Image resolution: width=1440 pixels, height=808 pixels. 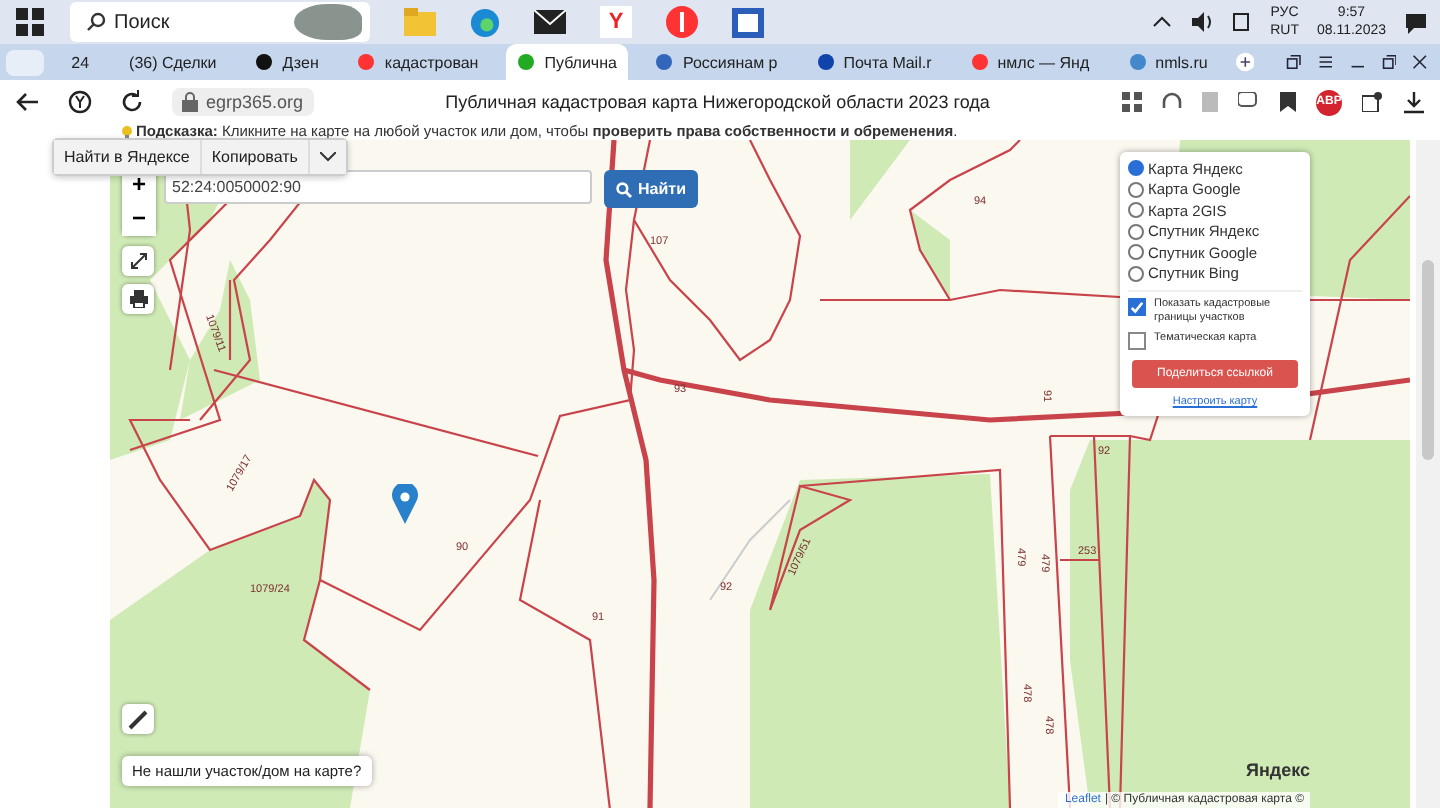 I want to click on tab-title: кадастрован, so click(x=431, y=62).